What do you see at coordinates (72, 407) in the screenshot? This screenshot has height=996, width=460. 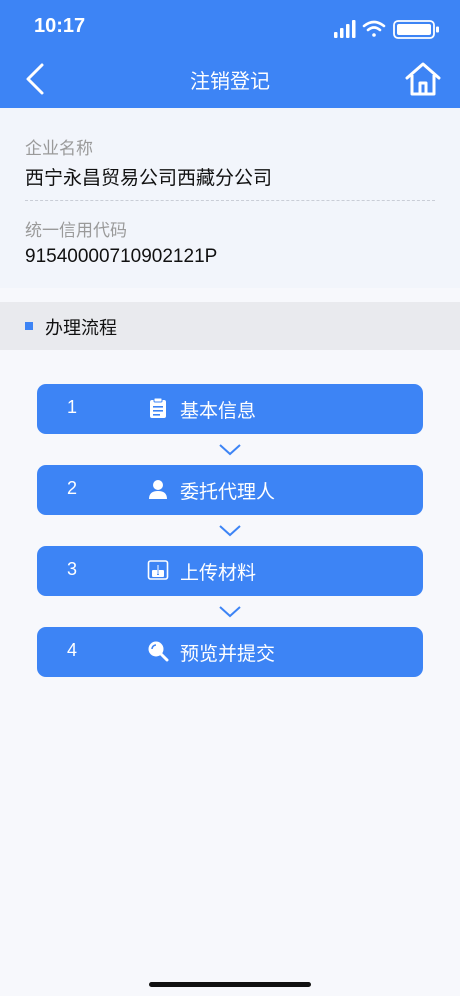 I see `step-number: 1` at bounding box center [72, 407].